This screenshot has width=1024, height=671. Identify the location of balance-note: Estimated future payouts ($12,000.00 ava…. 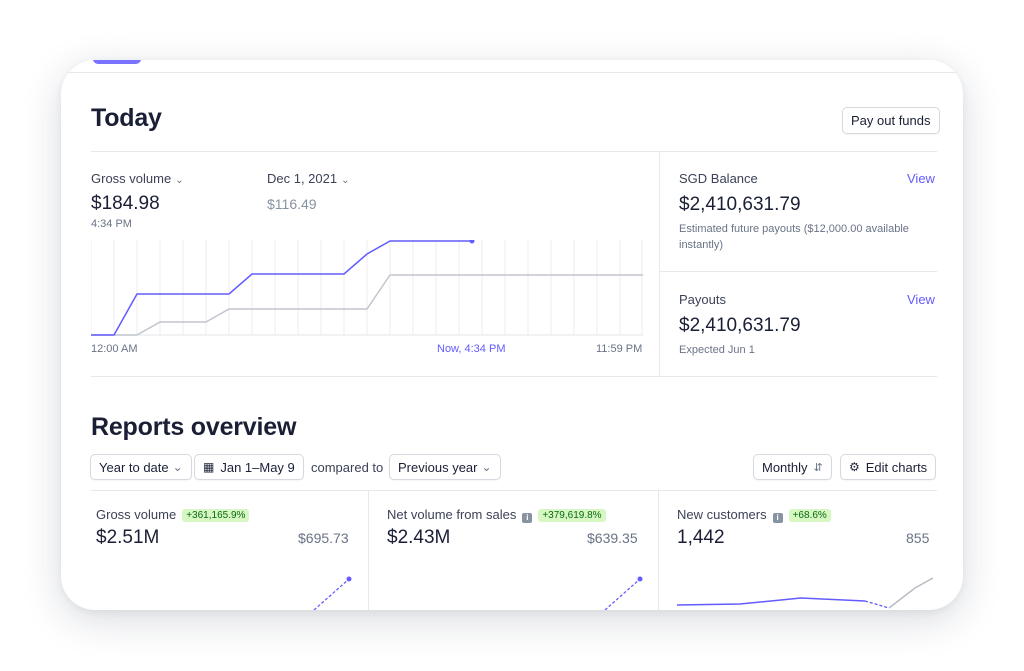
(794, 237).